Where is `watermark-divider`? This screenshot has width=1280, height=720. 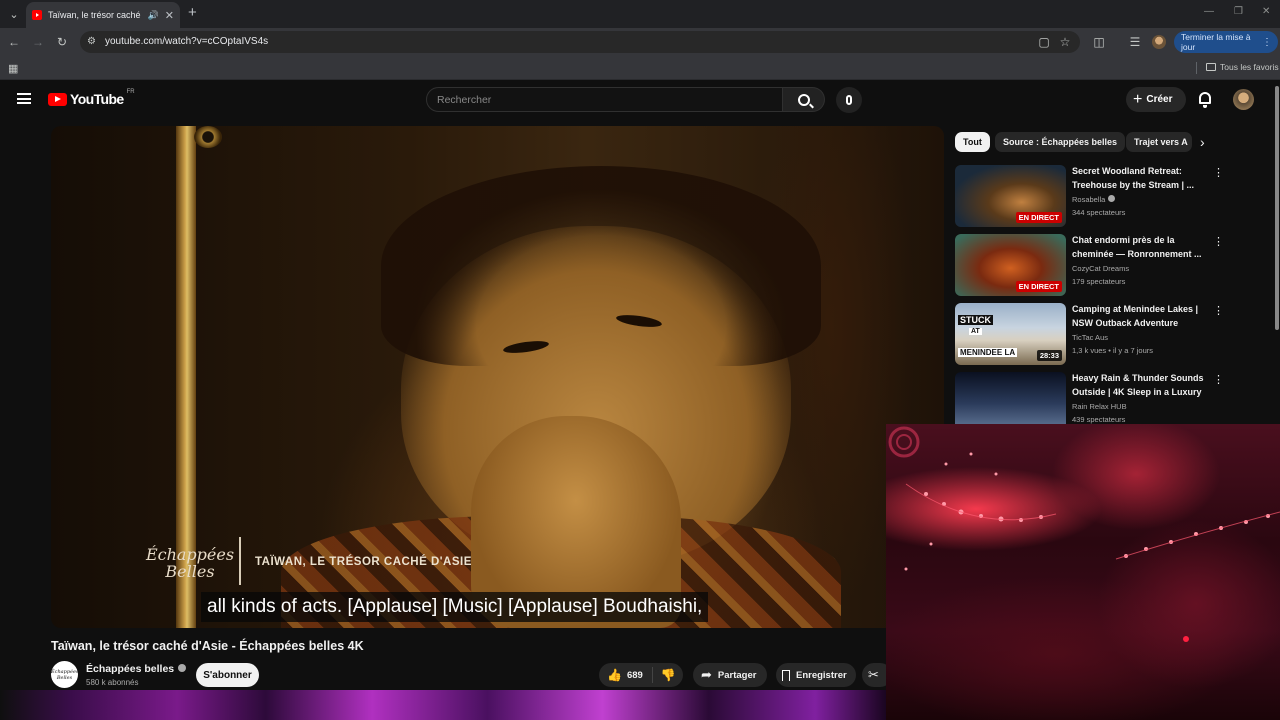
watermark-divider is located at coordinates (240, 561).